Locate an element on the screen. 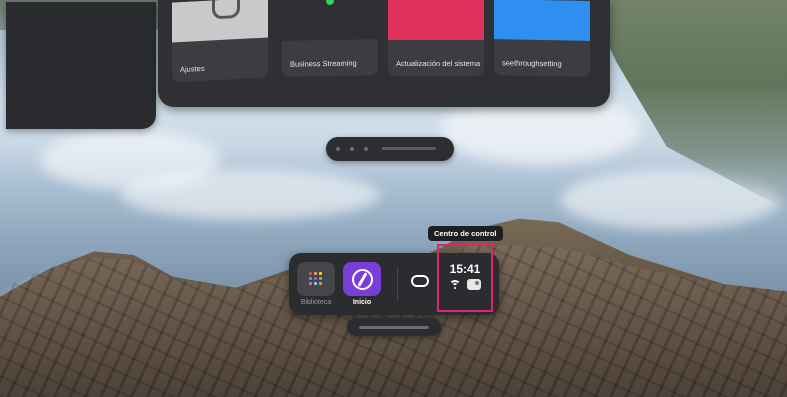 This screenshot has height=397, width=787. compass-icon is located at coordinates (362, 279).